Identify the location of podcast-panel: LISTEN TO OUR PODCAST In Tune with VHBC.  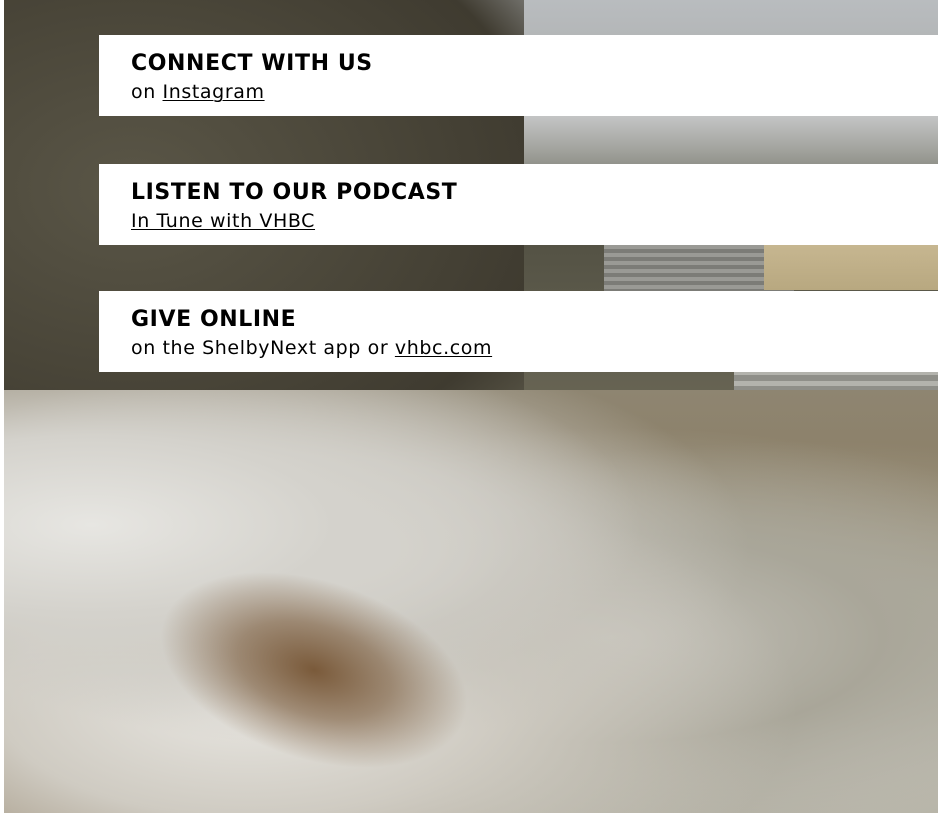
(518, 204).